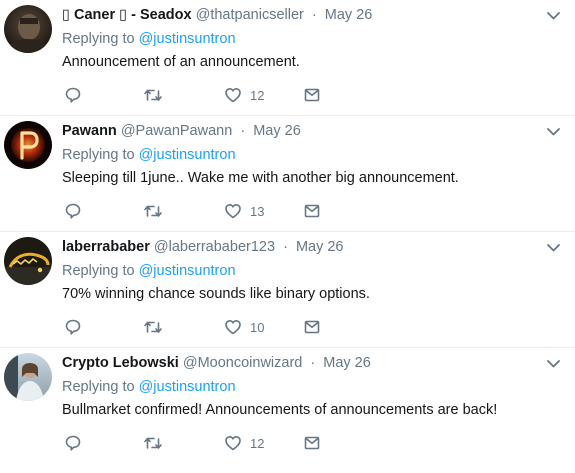  What do you see at coordinates (257, 327) in the screenshot?
I see `like-count: 10` at bounding box center [257, 327].